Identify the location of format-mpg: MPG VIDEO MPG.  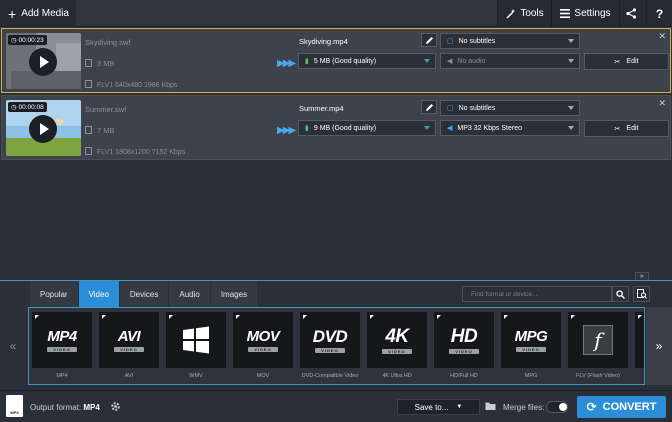
(531, 347).